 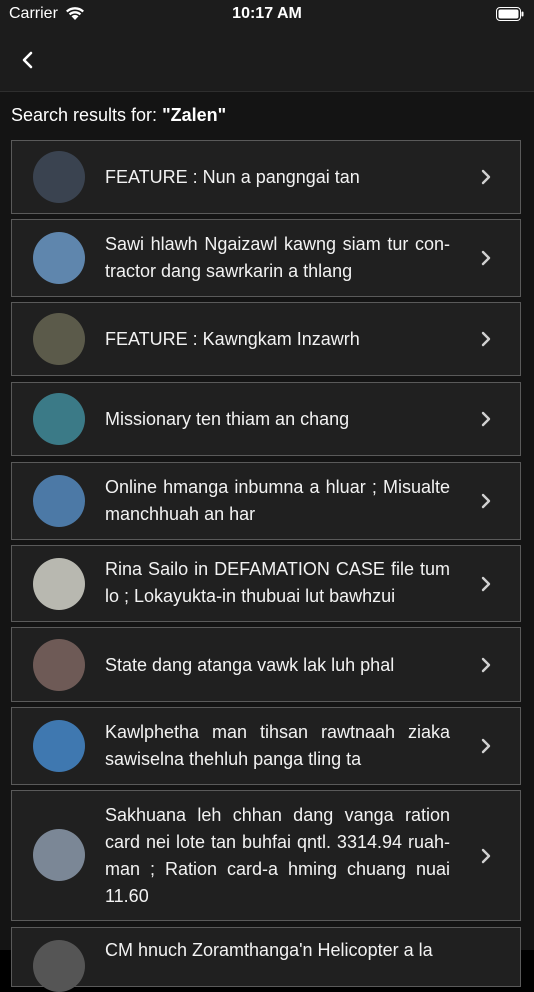 What do you see at coordinates (87, 115) in the screenshot?
I see `search-prefix: Search results for:` at bounding box center [87, 115].